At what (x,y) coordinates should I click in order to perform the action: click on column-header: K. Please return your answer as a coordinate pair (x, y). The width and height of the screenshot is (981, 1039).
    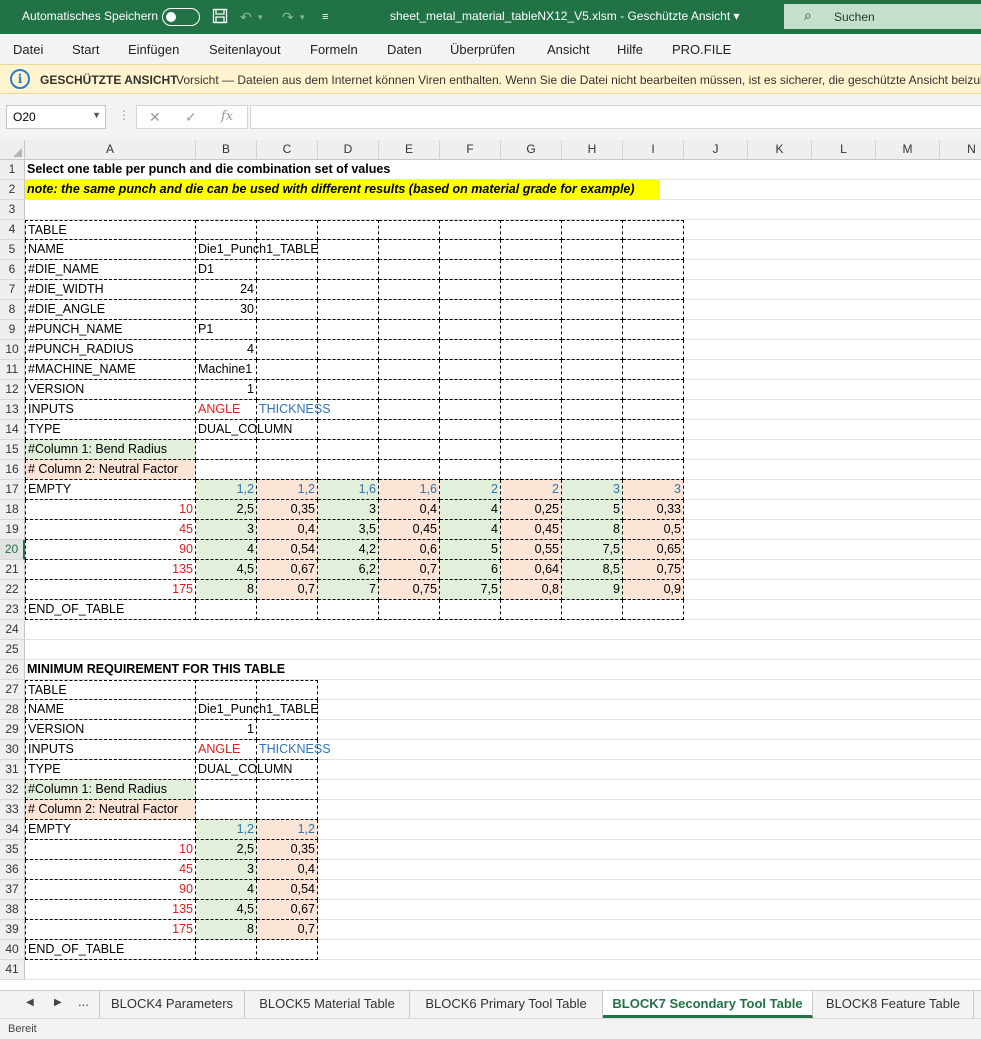
    Looking at the image, I should click on (780, 150).